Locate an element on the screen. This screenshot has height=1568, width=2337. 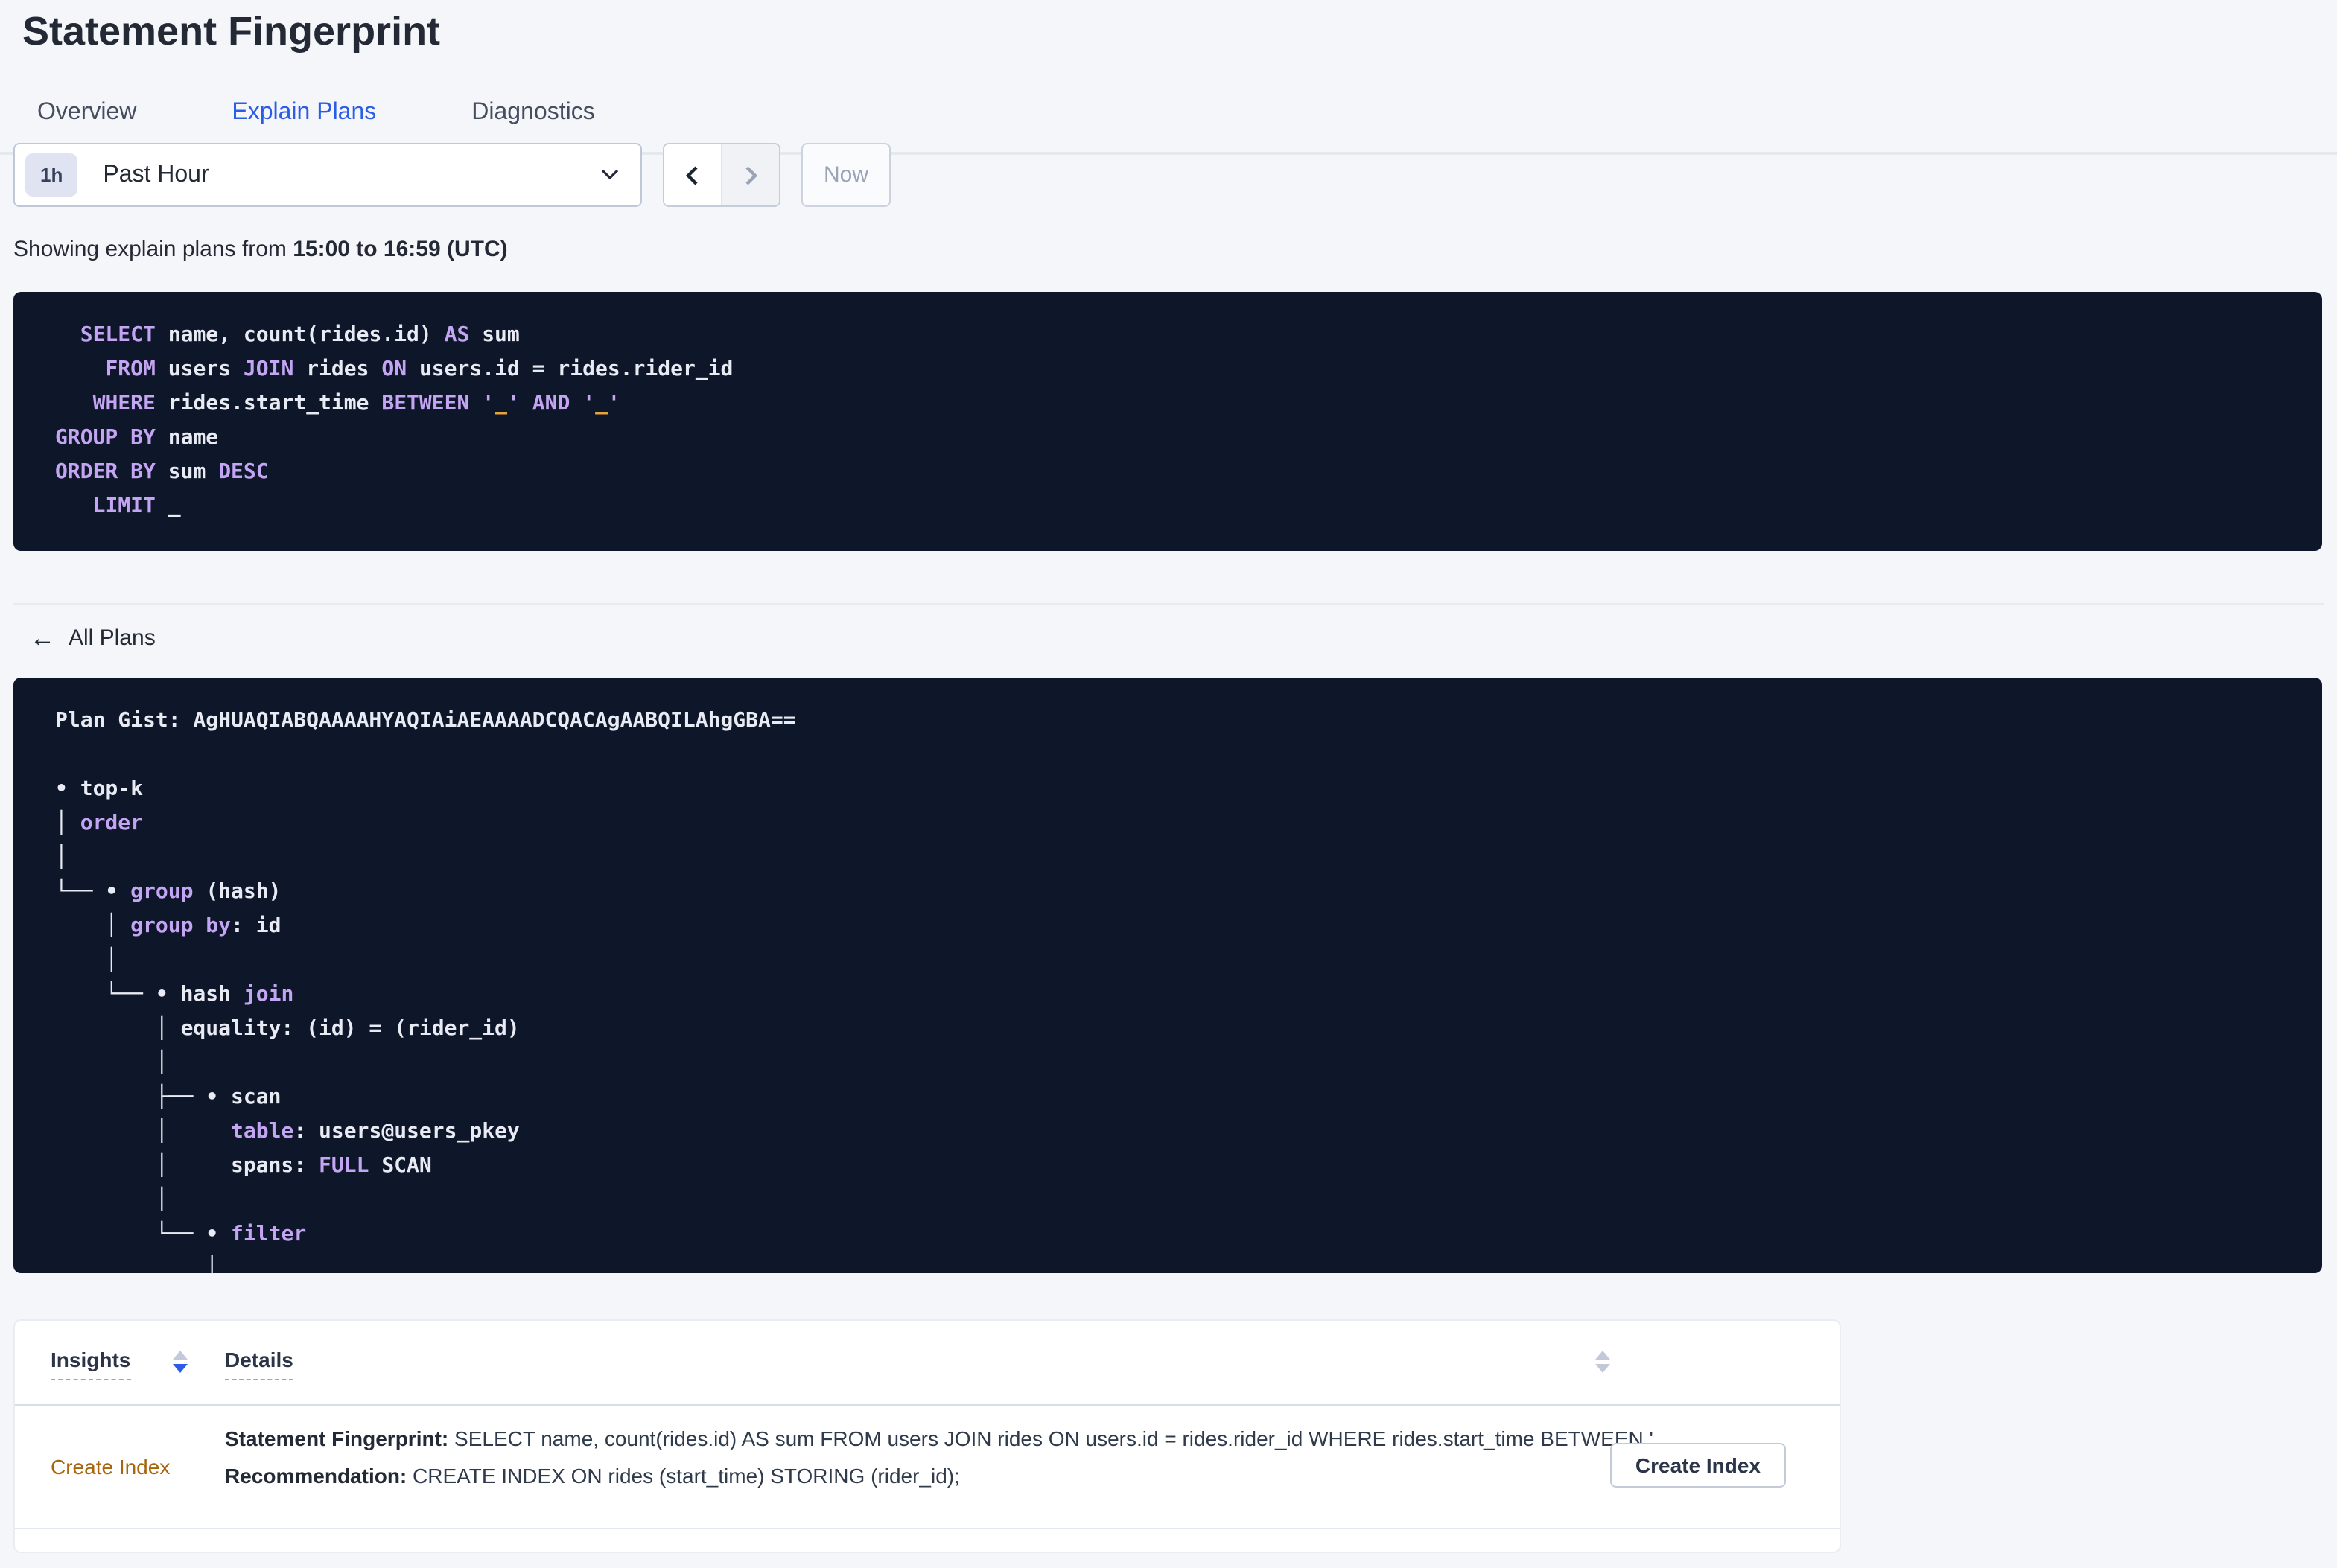
showing-range: 15:00 to 16:59 (UTC) is located at coordinates (400, 249).